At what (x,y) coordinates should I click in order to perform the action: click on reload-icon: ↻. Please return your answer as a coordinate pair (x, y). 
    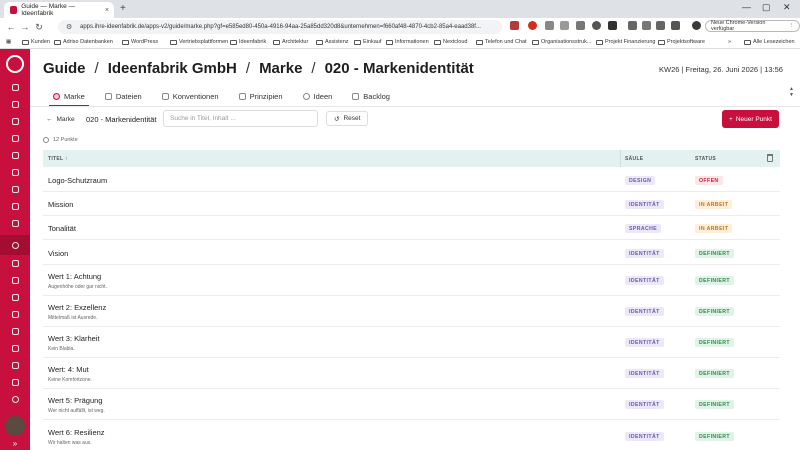
    Looking at the image, I should click on (39, 27).